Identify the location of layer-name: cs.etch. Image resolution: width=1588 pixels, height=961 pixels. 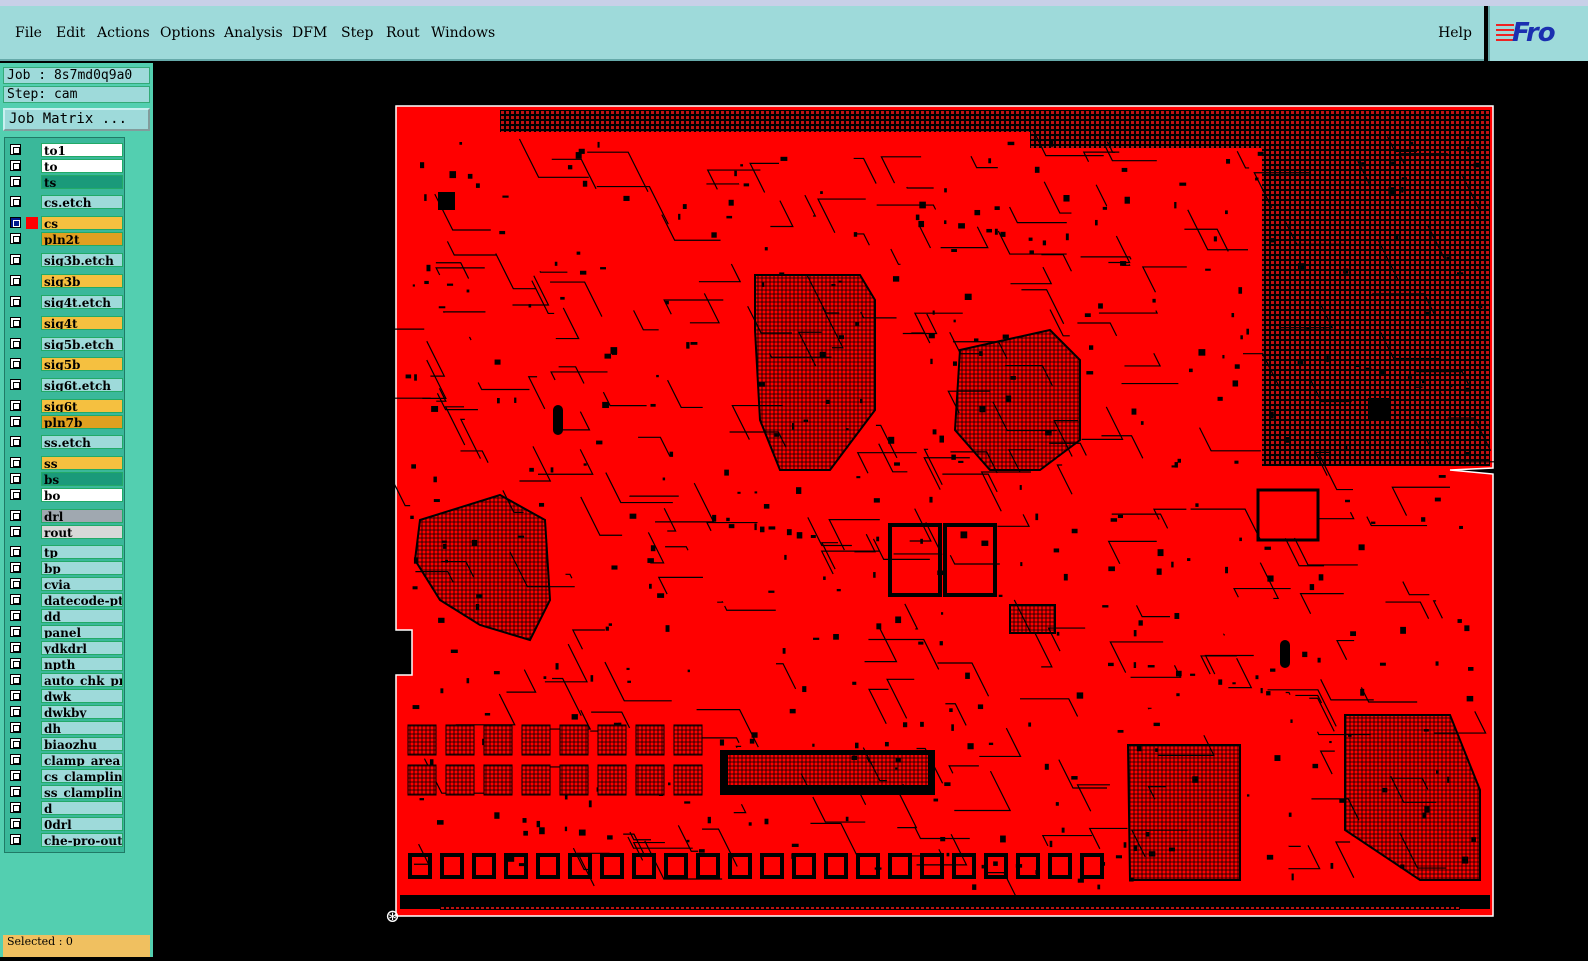
(82, 202).